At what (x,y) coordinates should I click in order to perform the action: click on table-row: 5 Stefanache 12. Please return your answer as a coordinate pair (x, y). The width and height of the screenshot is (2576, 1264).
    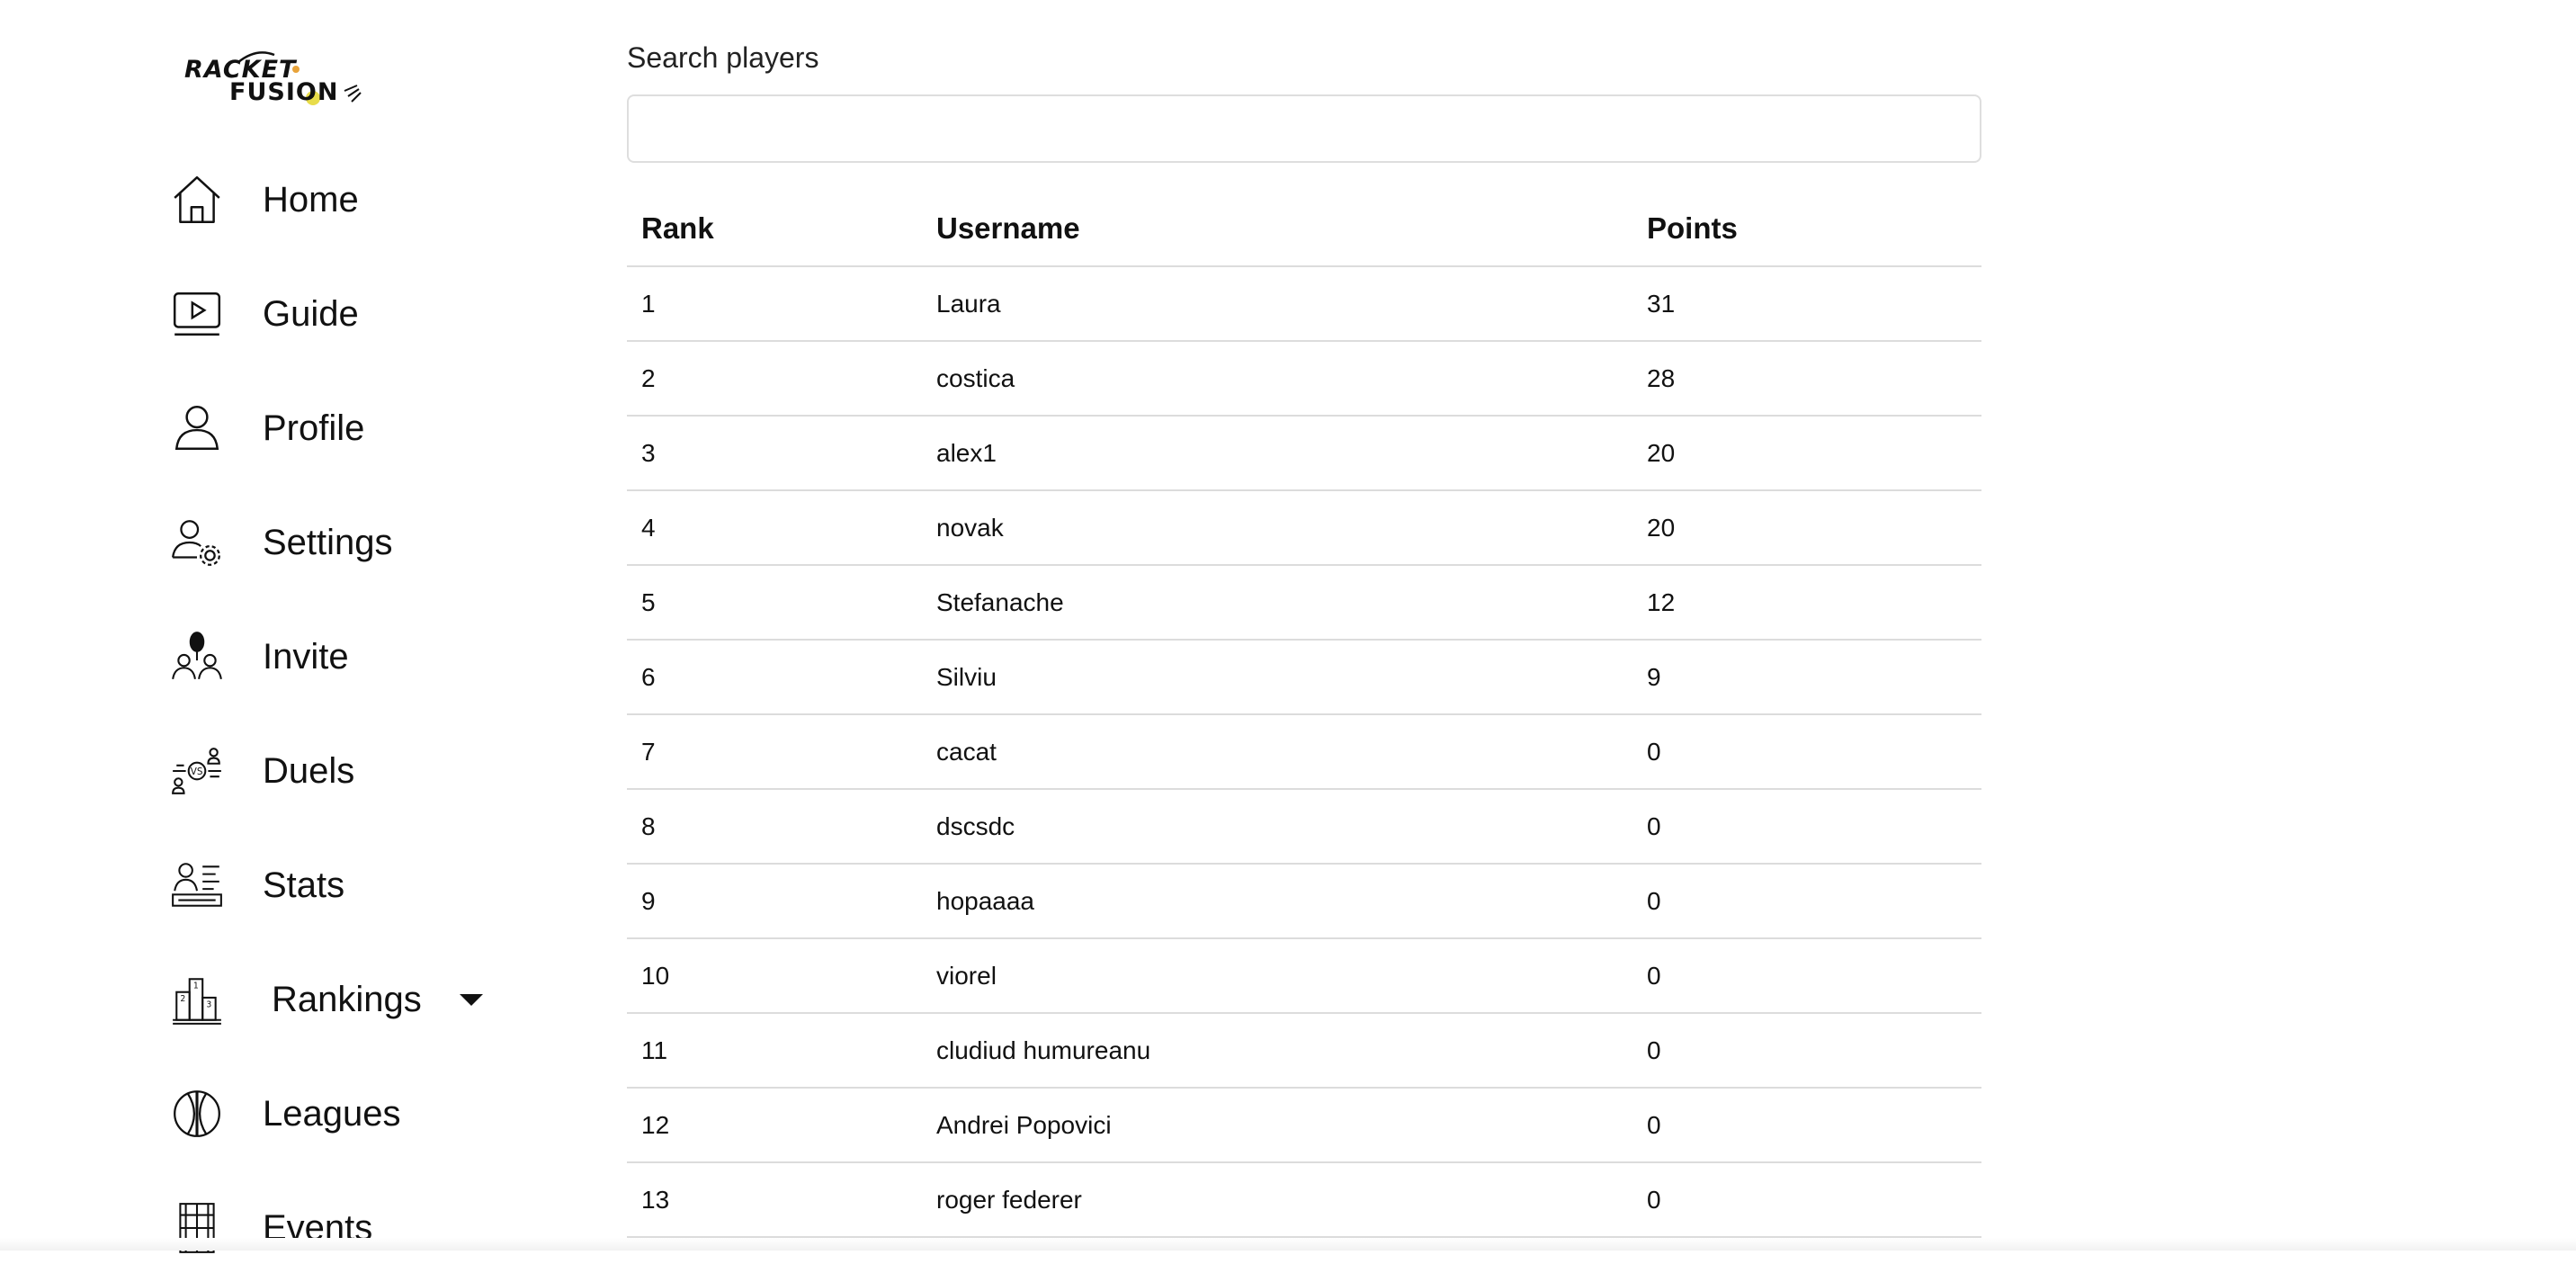
    Looking at the image, I should click on (1304, 603).